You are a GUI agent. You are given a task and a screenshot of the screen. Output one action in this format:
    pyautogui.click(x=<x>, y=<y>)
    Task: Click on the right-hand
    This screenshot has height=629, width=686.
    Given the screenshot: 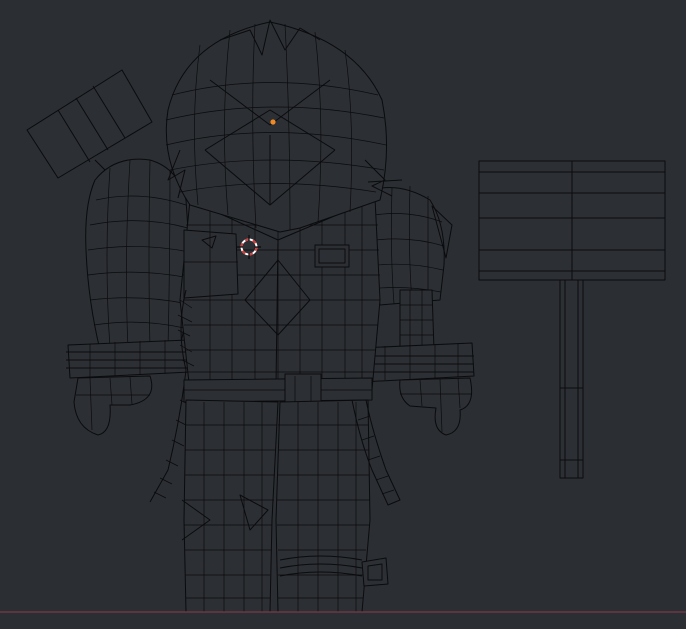 What is the action you would take?
    pyautogui.click(x=436, y=406)
    